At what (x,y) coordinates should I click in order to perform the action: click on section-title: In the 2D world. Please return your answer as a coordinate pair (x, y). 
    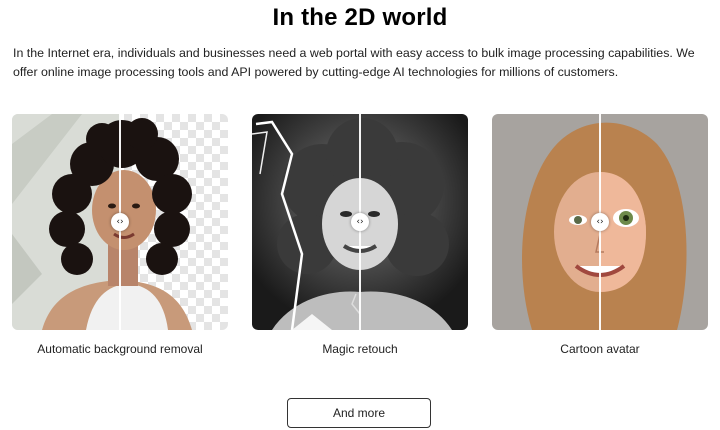
    Looking at the image, I should click on (360, 17).